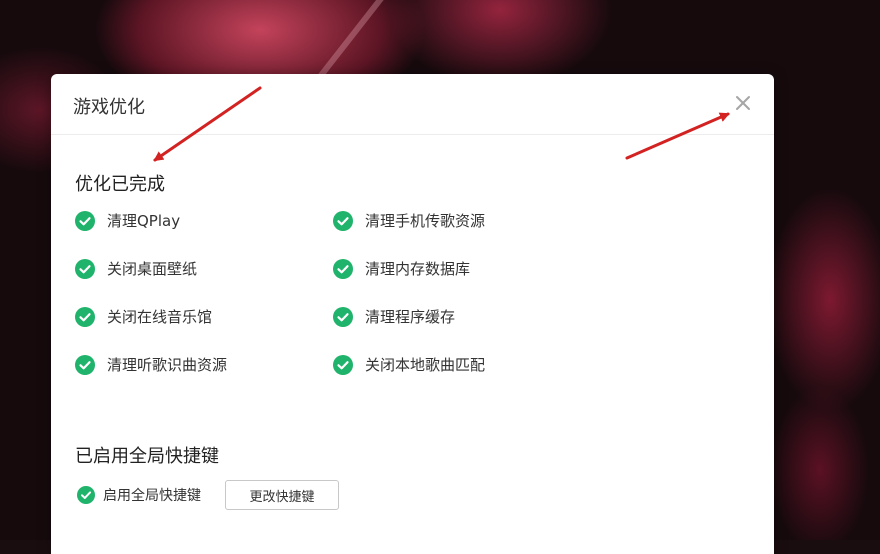  I want to click on list-item: 关闭桌面壁纸, so click(136, 268).